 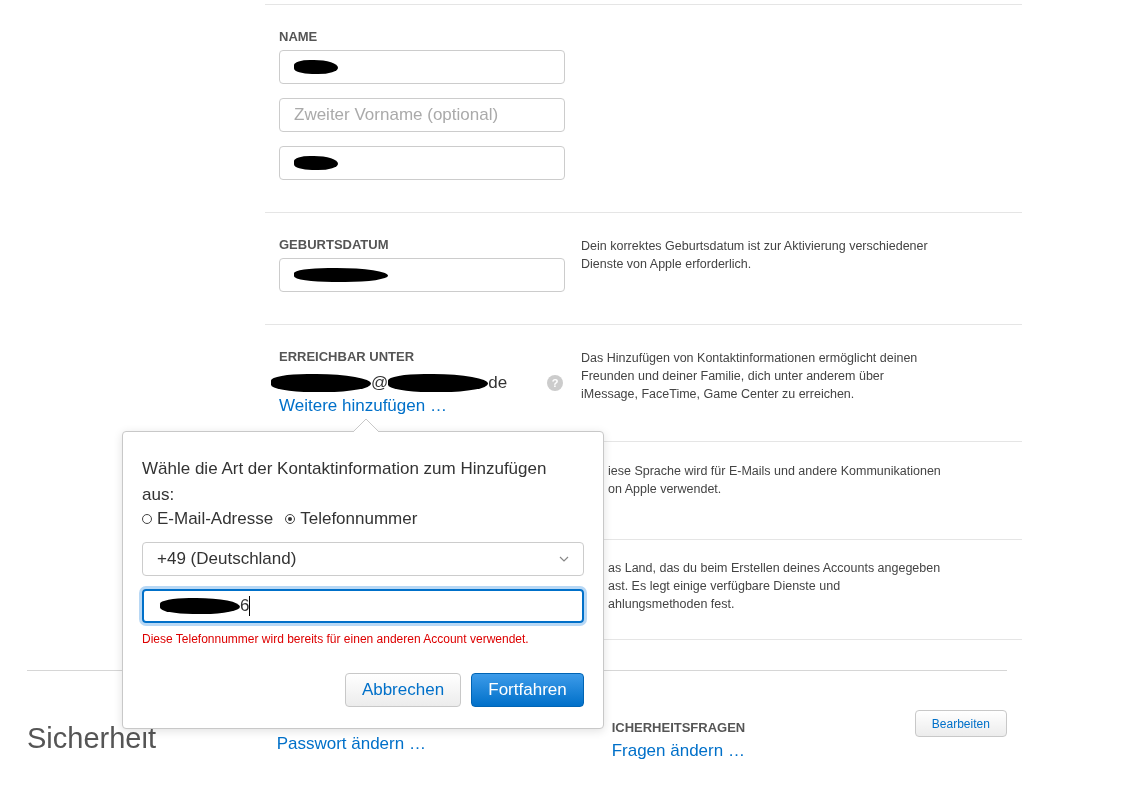 I want to click on section-label: NAME, so click(x=299, y=36).